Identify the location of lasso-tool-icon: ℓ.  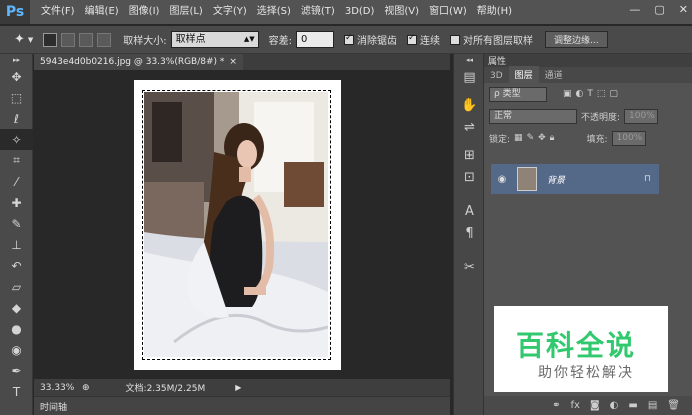
(16, 118).